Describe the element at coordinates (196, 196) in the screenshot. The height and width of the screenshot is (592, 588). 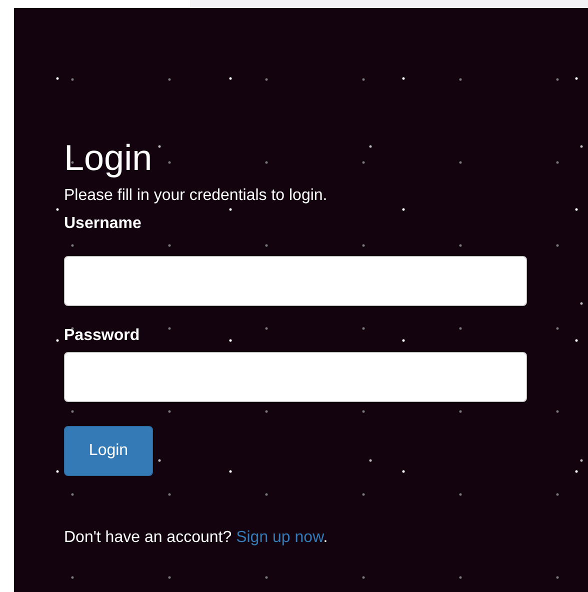
I see `login-instructions: Please fill in your credentials to login.` at that location.